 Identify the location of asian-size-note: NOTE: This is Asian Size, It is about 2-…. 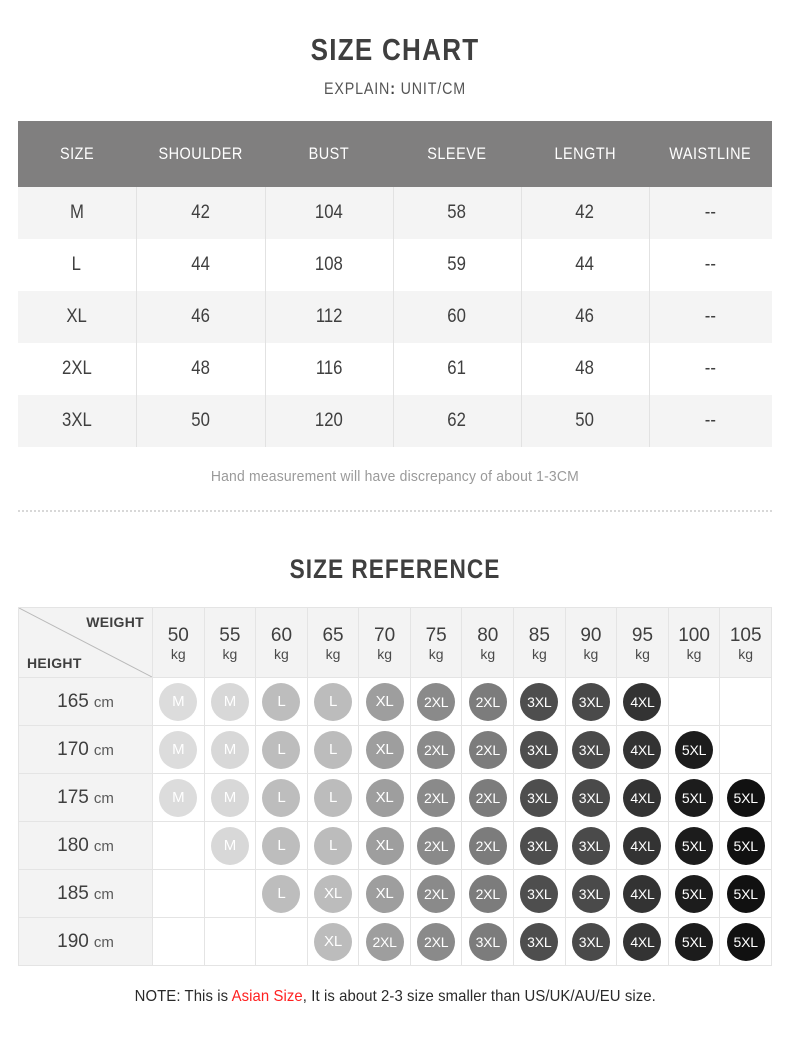
(395, 997).